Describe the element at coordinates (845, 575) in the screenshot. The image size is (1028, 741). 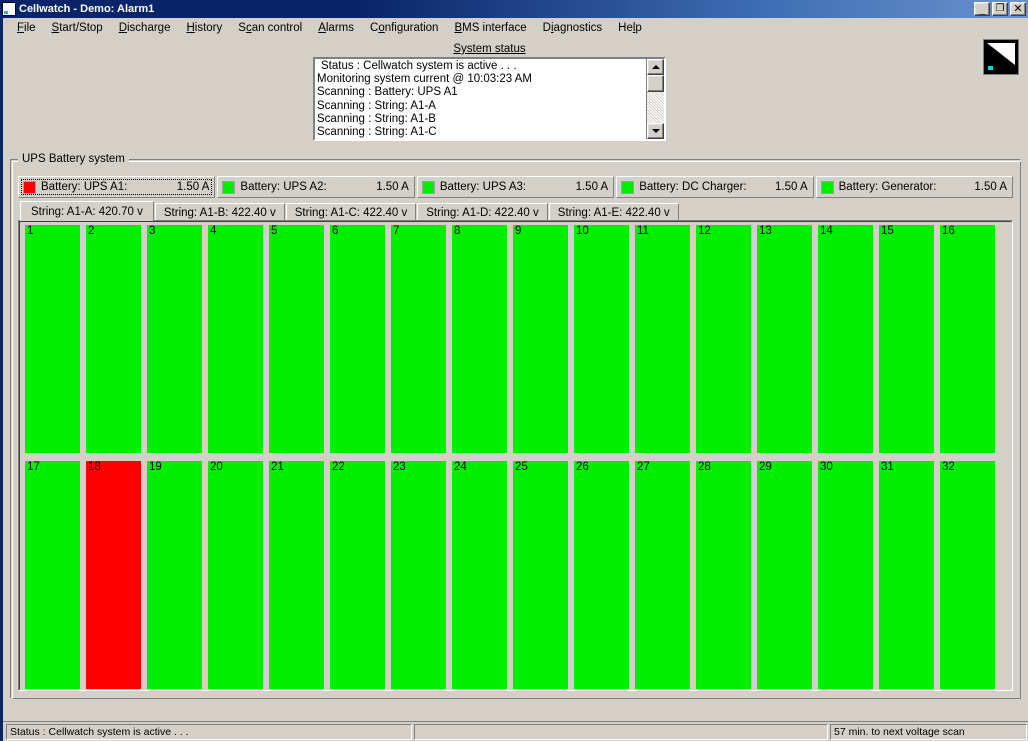
I see `battery-cell-30: 30` at that location.